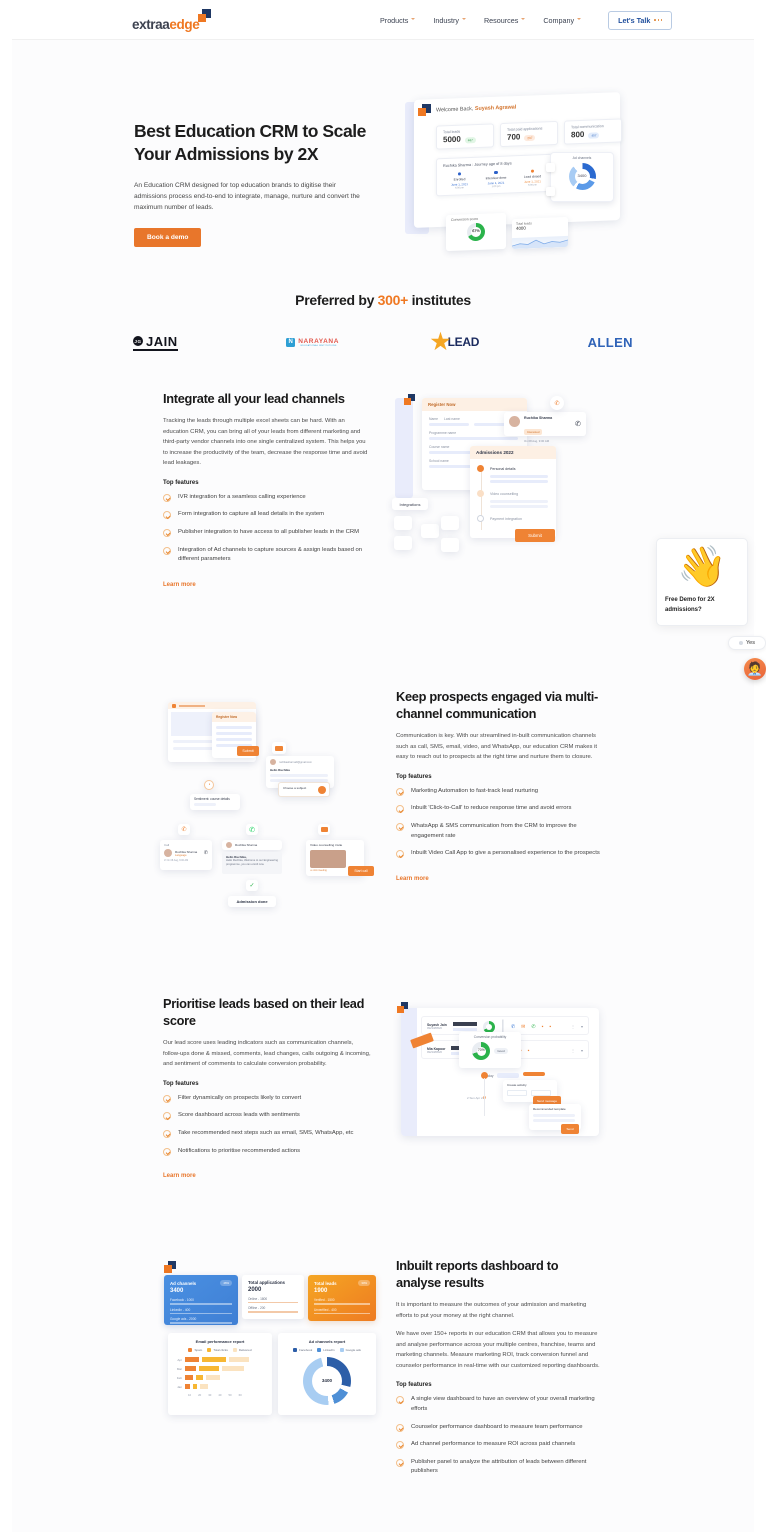  Describe the element at coordinates (304, 789) in the screenshot. I see `course-card: Choose a subject` at that location.